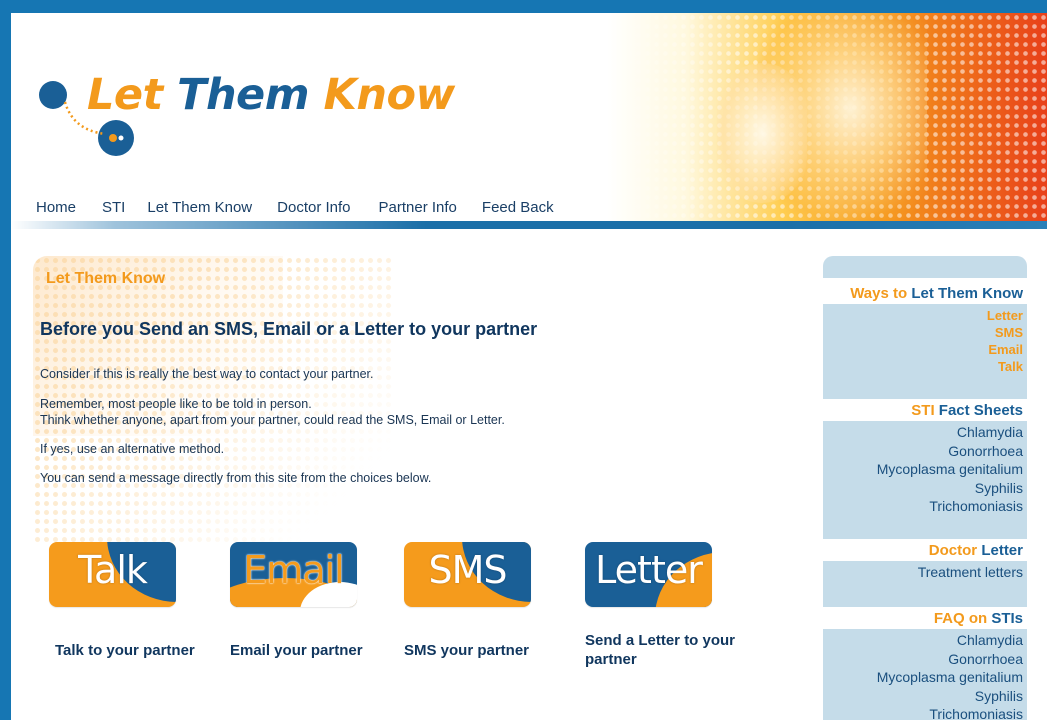 Image resolution: width=1047 pixels, height=720 pixels. What do you see at coordinates (923, 366) in the screenshot?
I see `sidebar-link-talk: Talk` at bounding box center [923, 366].